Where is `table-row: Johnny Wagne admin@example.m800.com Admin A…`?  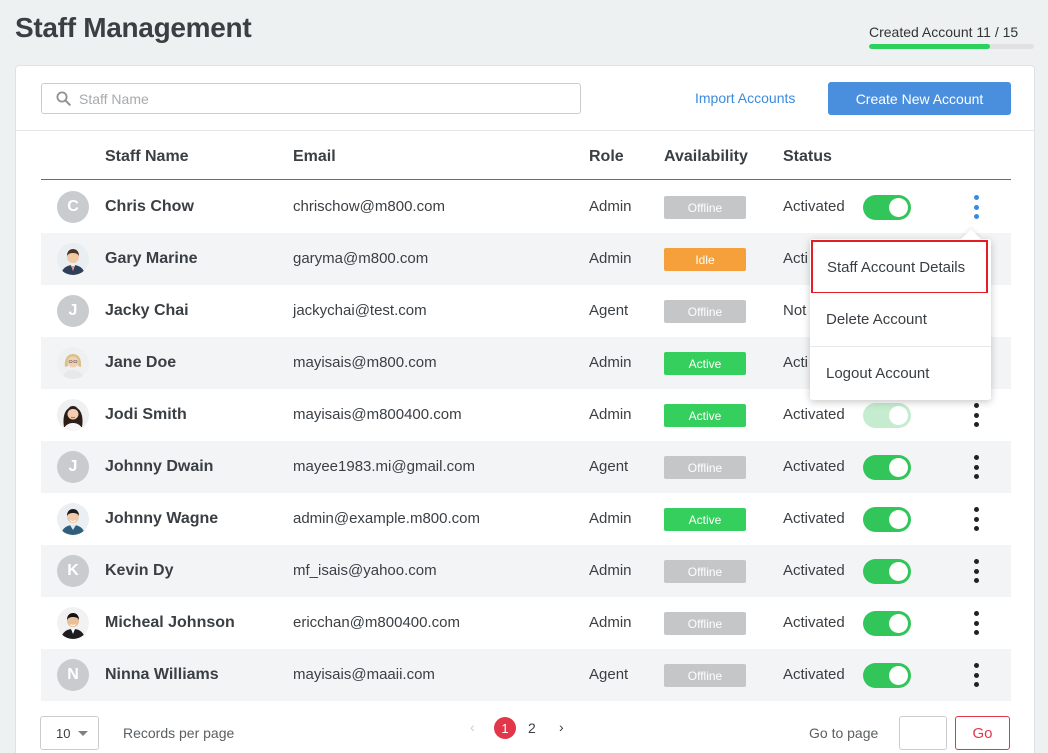
table-row: Johnny Wagne admin@example.m800.com Admin A… is located at coordinates (526, 519).